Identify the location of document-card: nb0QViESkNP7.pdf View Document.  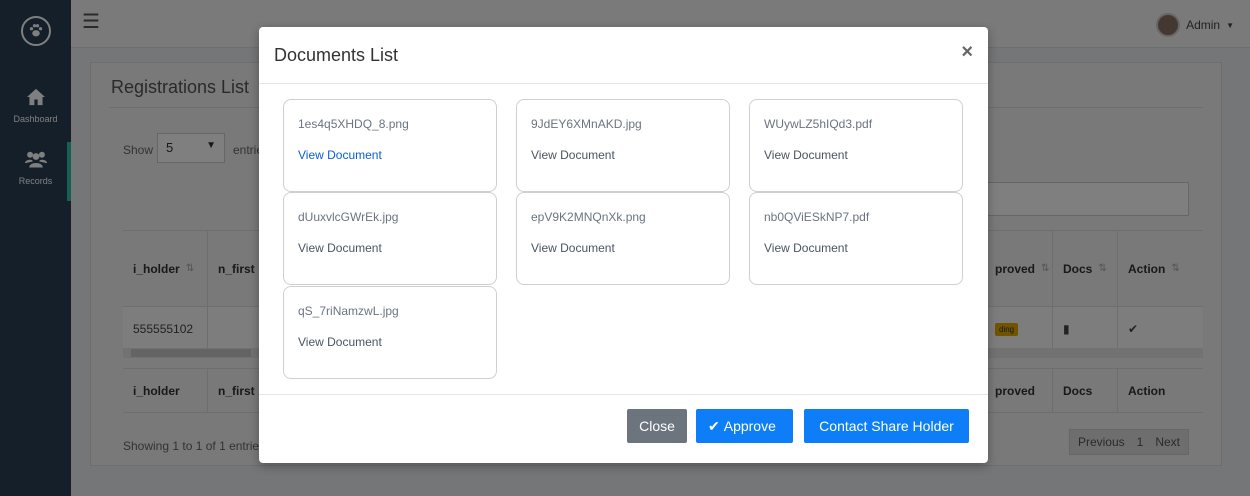
(856, 238).